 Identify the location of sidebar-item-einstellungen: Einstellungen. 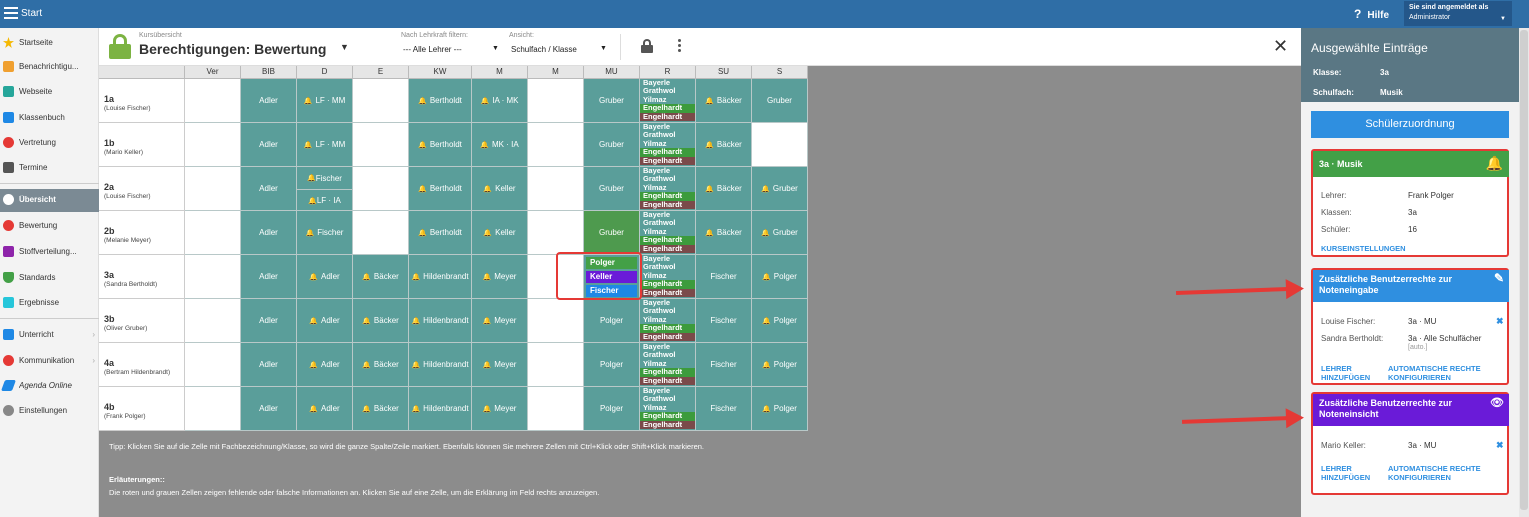
(49, 411).